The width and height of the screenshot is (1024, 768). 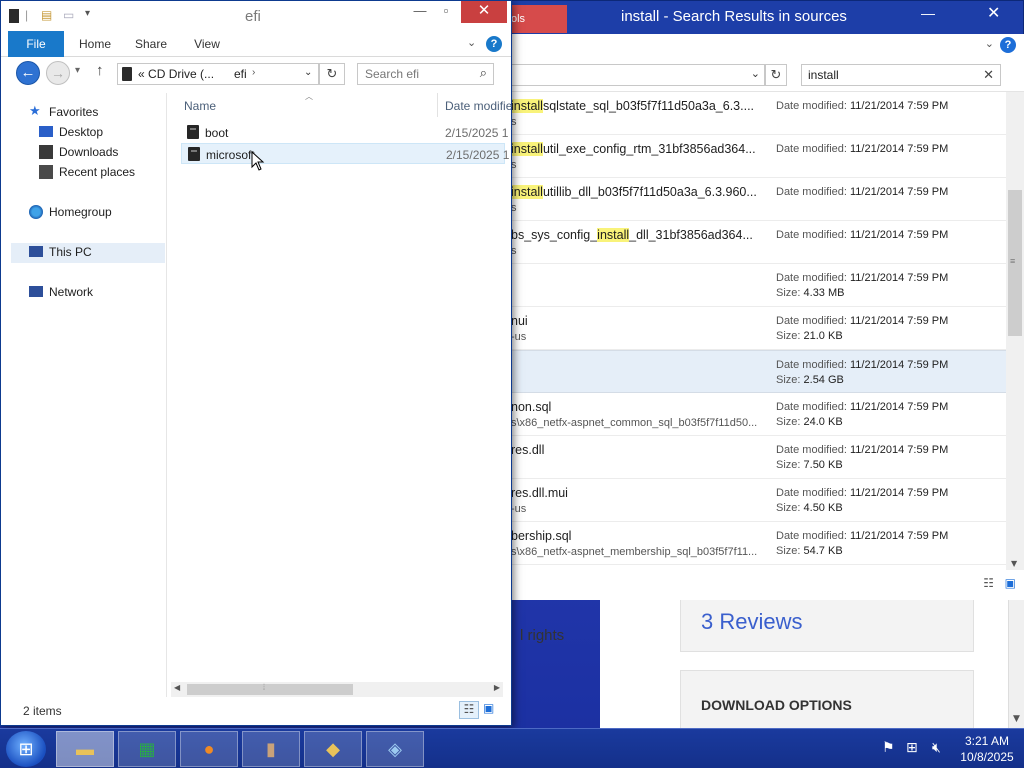 I want to click on tab-home: Home, so click(x=95, y=44).